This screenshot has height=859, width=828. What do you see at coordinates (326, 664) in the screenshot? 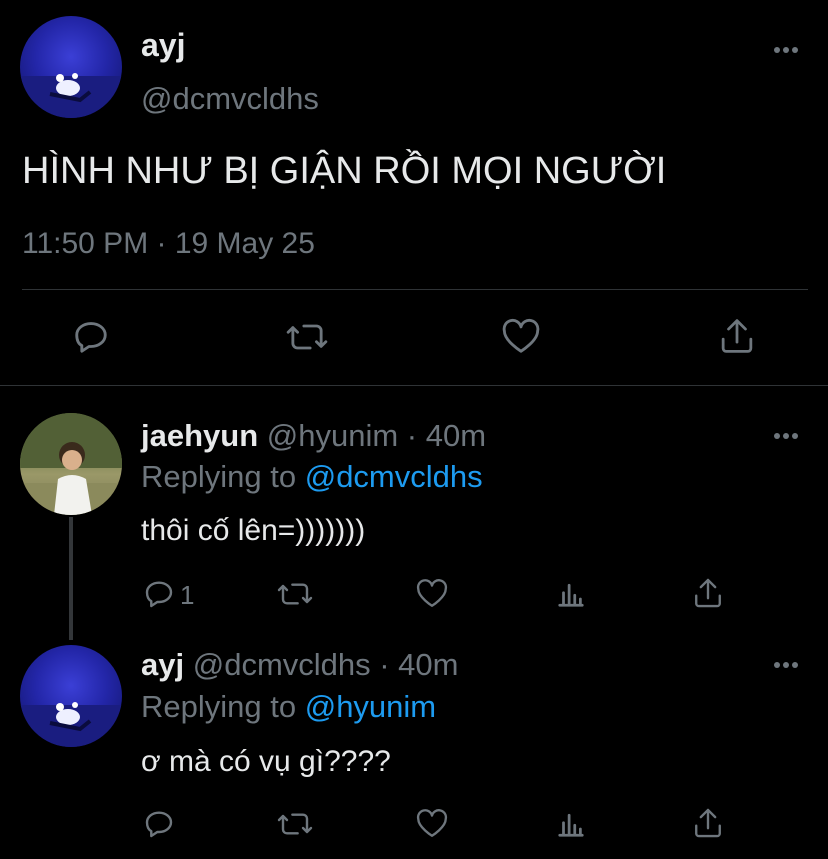
I see `reply-2-meta: @dcmvcldhs · 40m` at bounding box center [326, 664].